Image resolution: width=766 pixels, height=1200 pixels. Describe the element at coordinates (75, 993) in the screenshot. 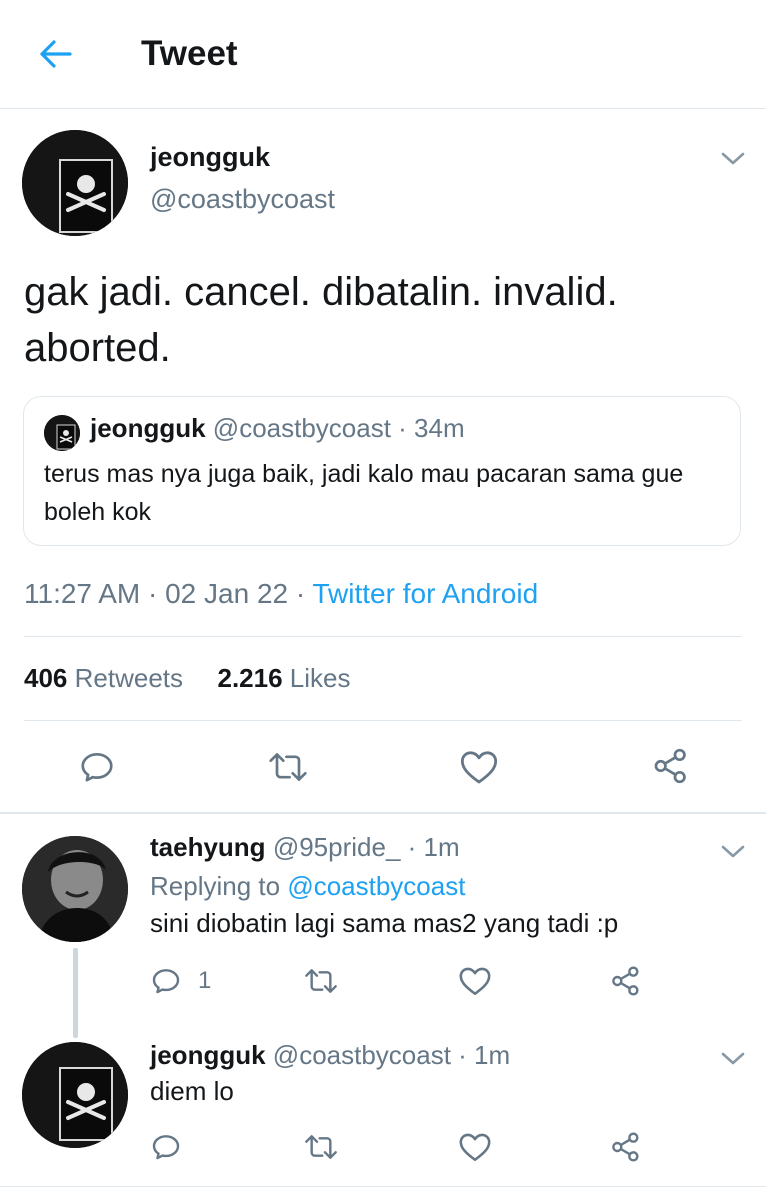

I see `thread-line` at that location.